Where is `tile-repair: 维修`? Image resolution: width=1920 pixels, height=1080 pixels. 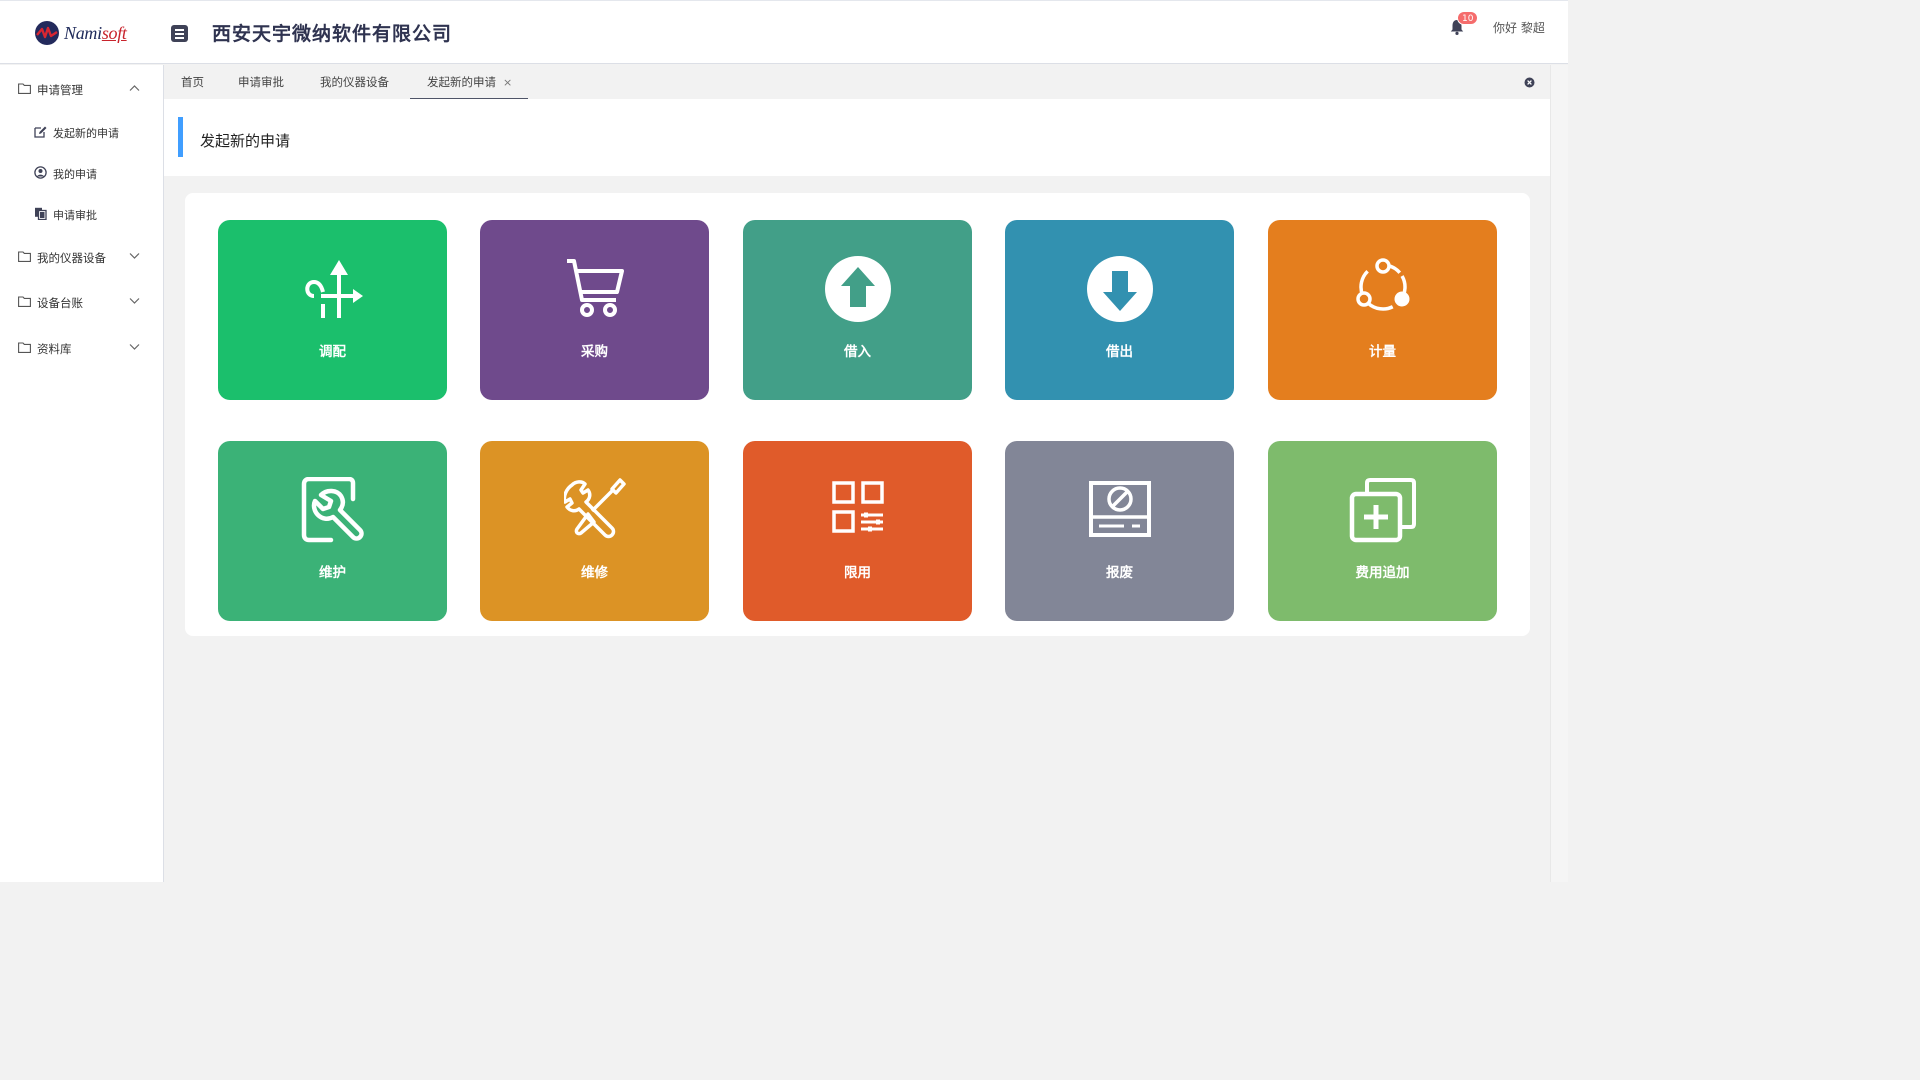
tile-repair: 维修 is located at coordinates (594, 531).